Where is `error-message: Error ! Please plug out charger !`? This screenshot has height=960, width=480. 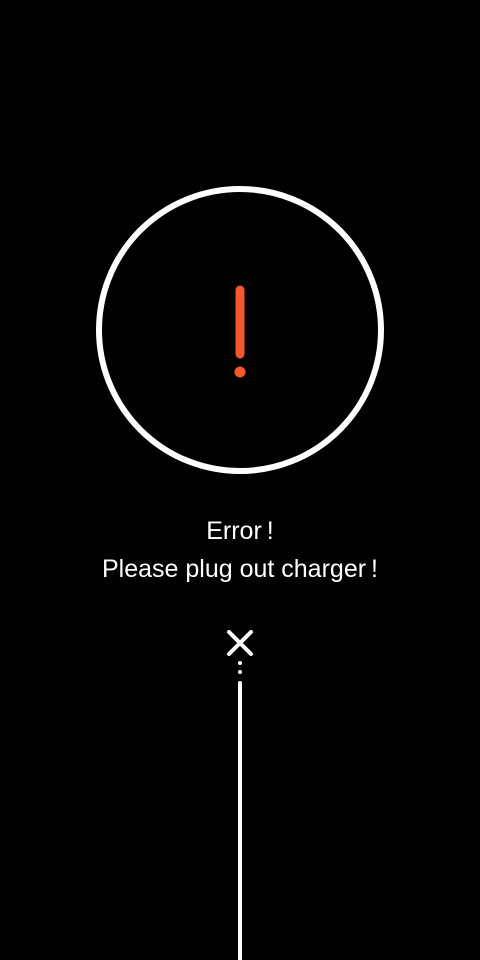
error-message: Error ! Please plug out charger ! is located at coordinates (240, 550).